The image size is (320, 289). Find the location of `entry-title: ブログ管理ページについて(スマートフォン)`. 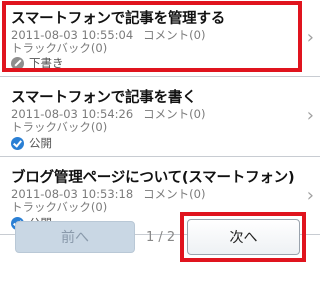

entry-title: ブログ管理ページについて(スマートフォン) is located at coordinates (153, 178).